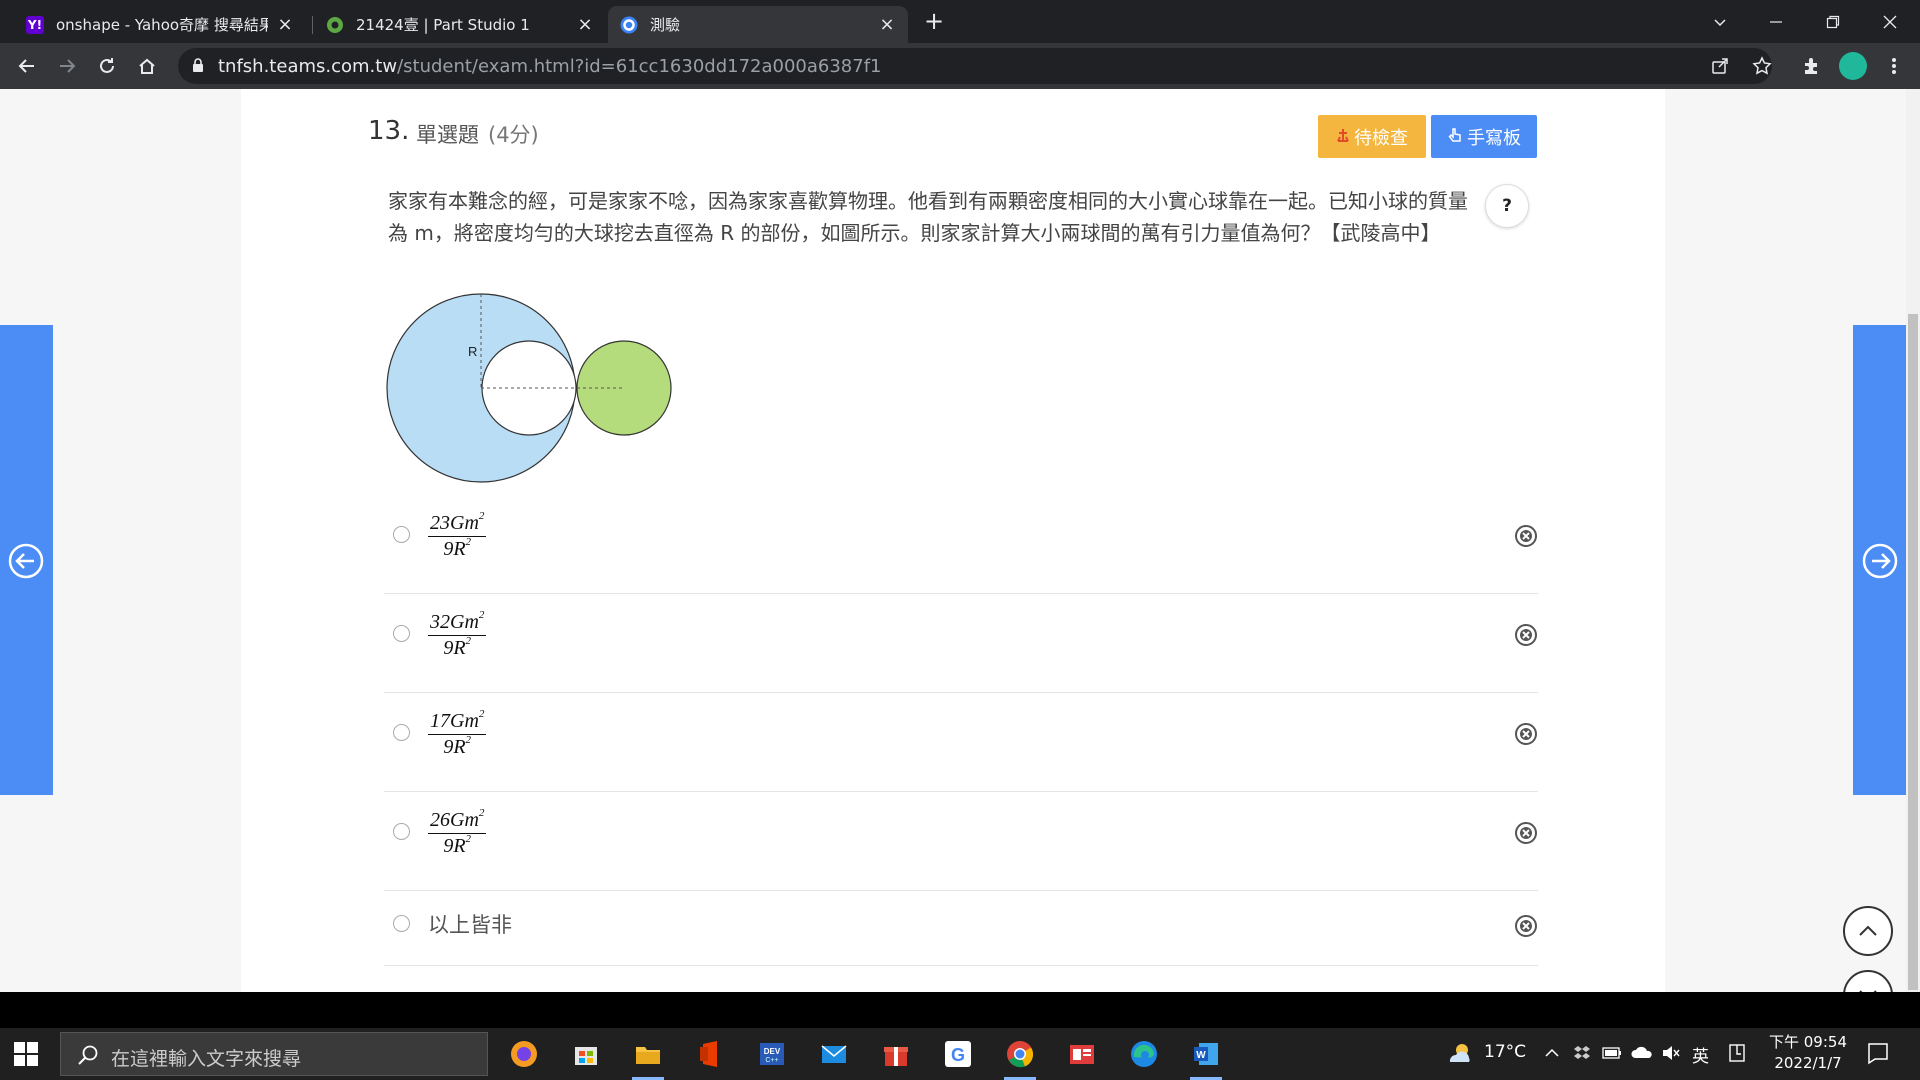 This screenshot has height=1080, width=1920. Describe the element at coordinates (1812, 66) in the screenshot. I see `extensions-icon` at that location.